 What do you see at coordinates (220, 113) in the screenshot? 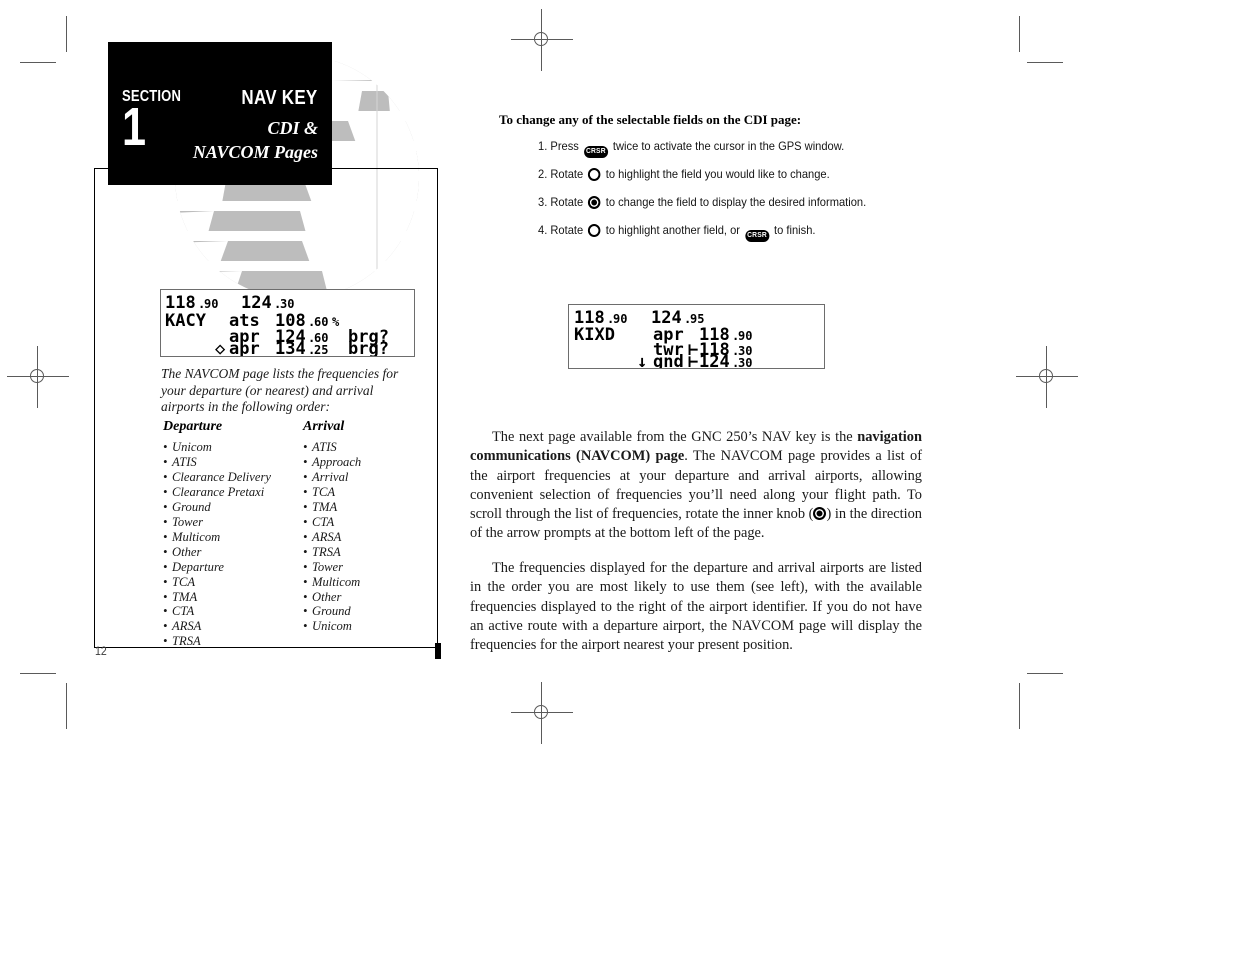
I see `section-header: SECTION 1 NAV KEY CDI & NAVCOM Pages` at bounding box center [220, 113].